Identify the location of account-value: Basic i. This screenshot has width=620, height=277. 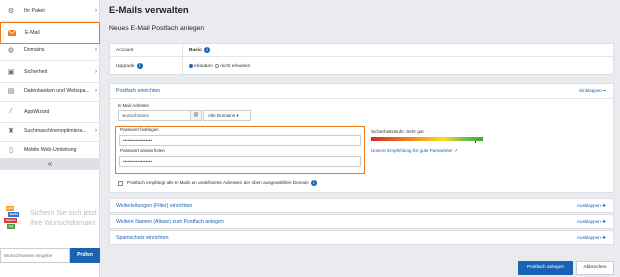
(200, 50).